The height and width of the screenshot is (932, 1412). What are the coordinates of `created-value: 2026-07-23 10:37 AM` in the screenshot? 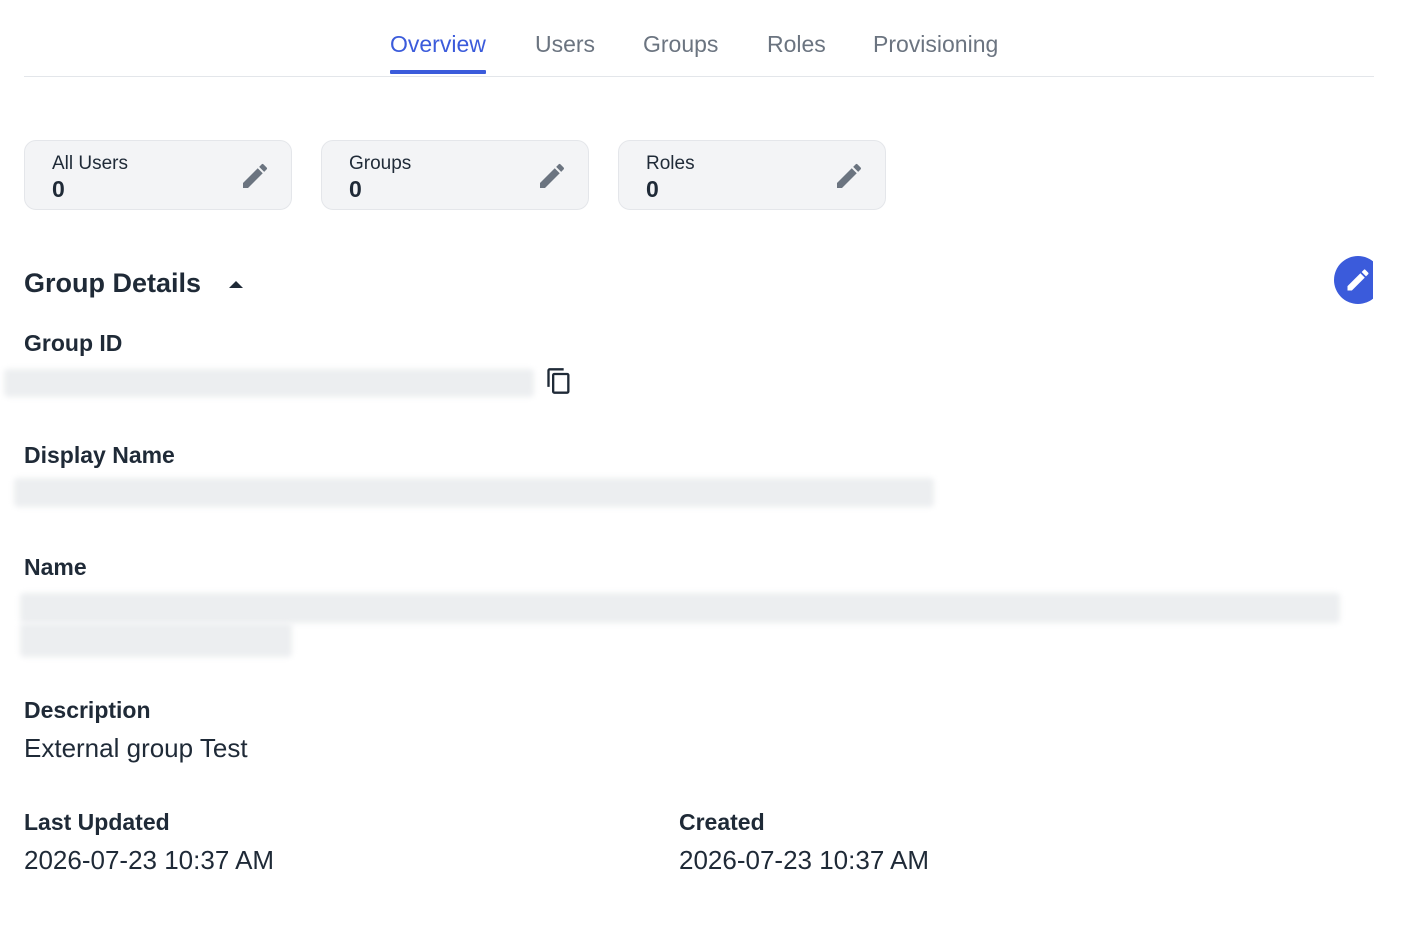 It's located at (804, 860).